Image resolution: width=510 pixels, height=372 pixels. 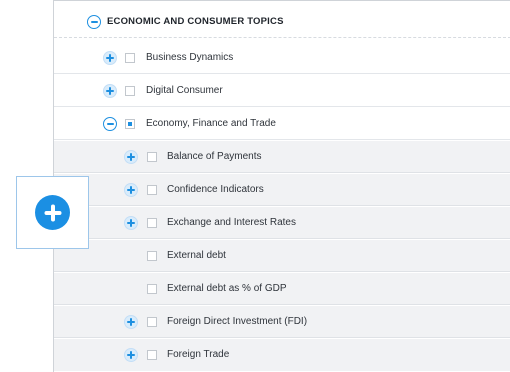 What do you see at coordinates (231, 222) in the screenshot?
I see `tree-item-label: Exchange and Interest Rates` at bounding box center [231, 222].